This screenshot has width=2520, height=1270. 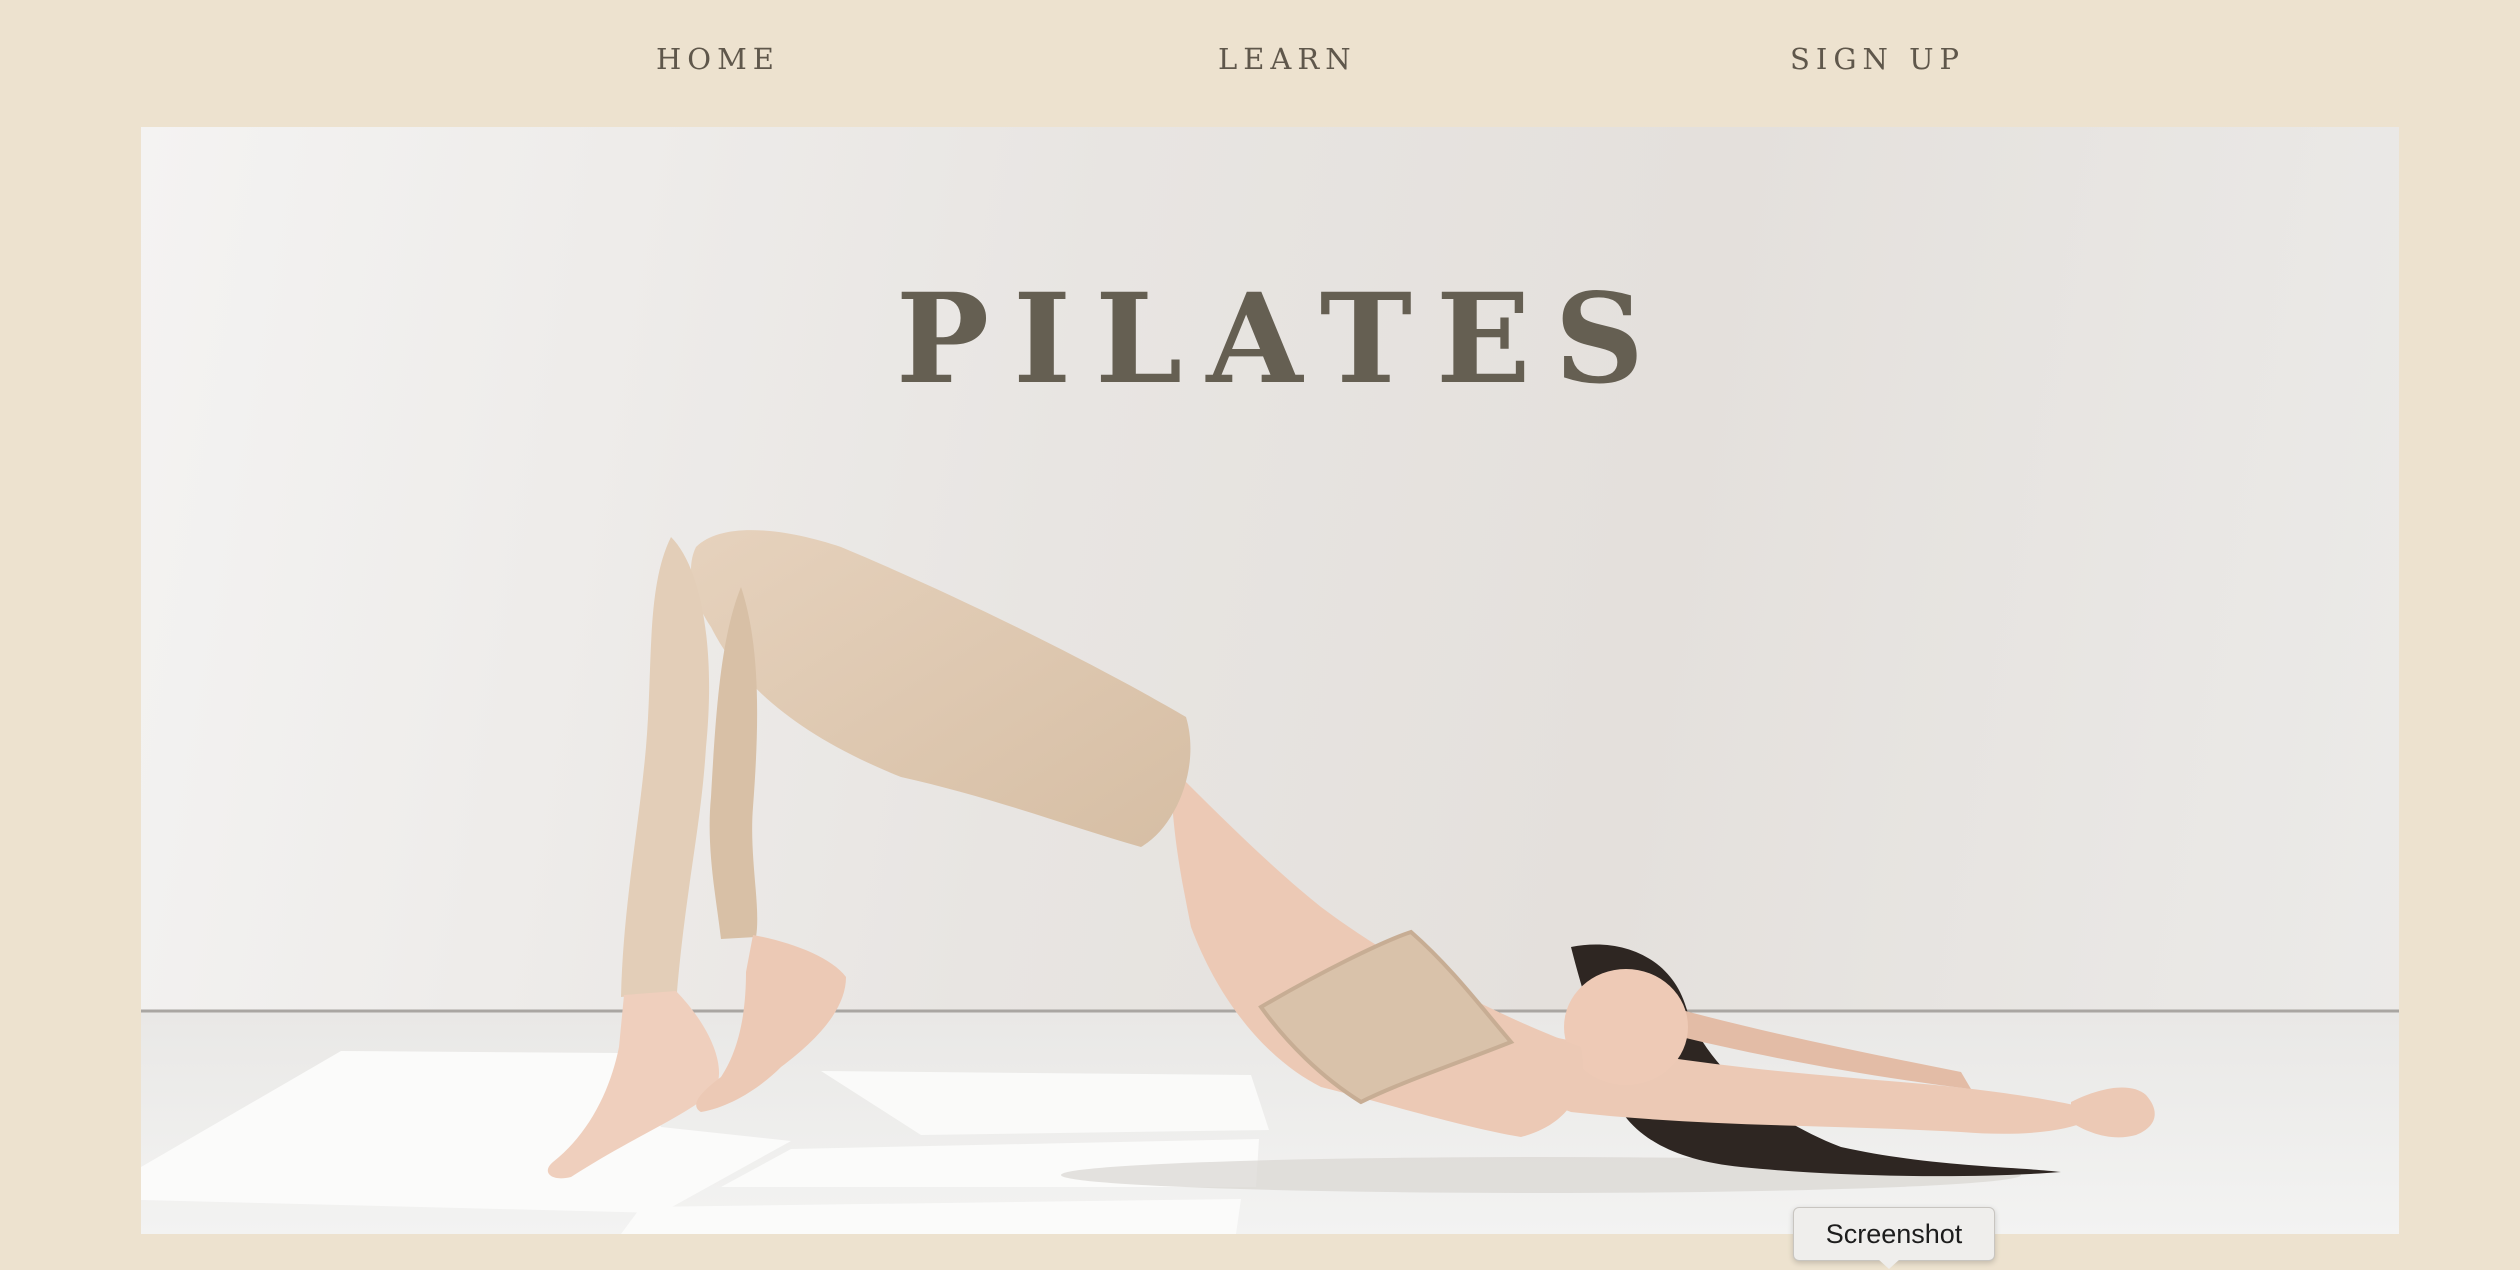 What do you see at coordinates (665, 767) in the screenshot?
I see `leggings-shin-front` at bounding box center [665, 767].